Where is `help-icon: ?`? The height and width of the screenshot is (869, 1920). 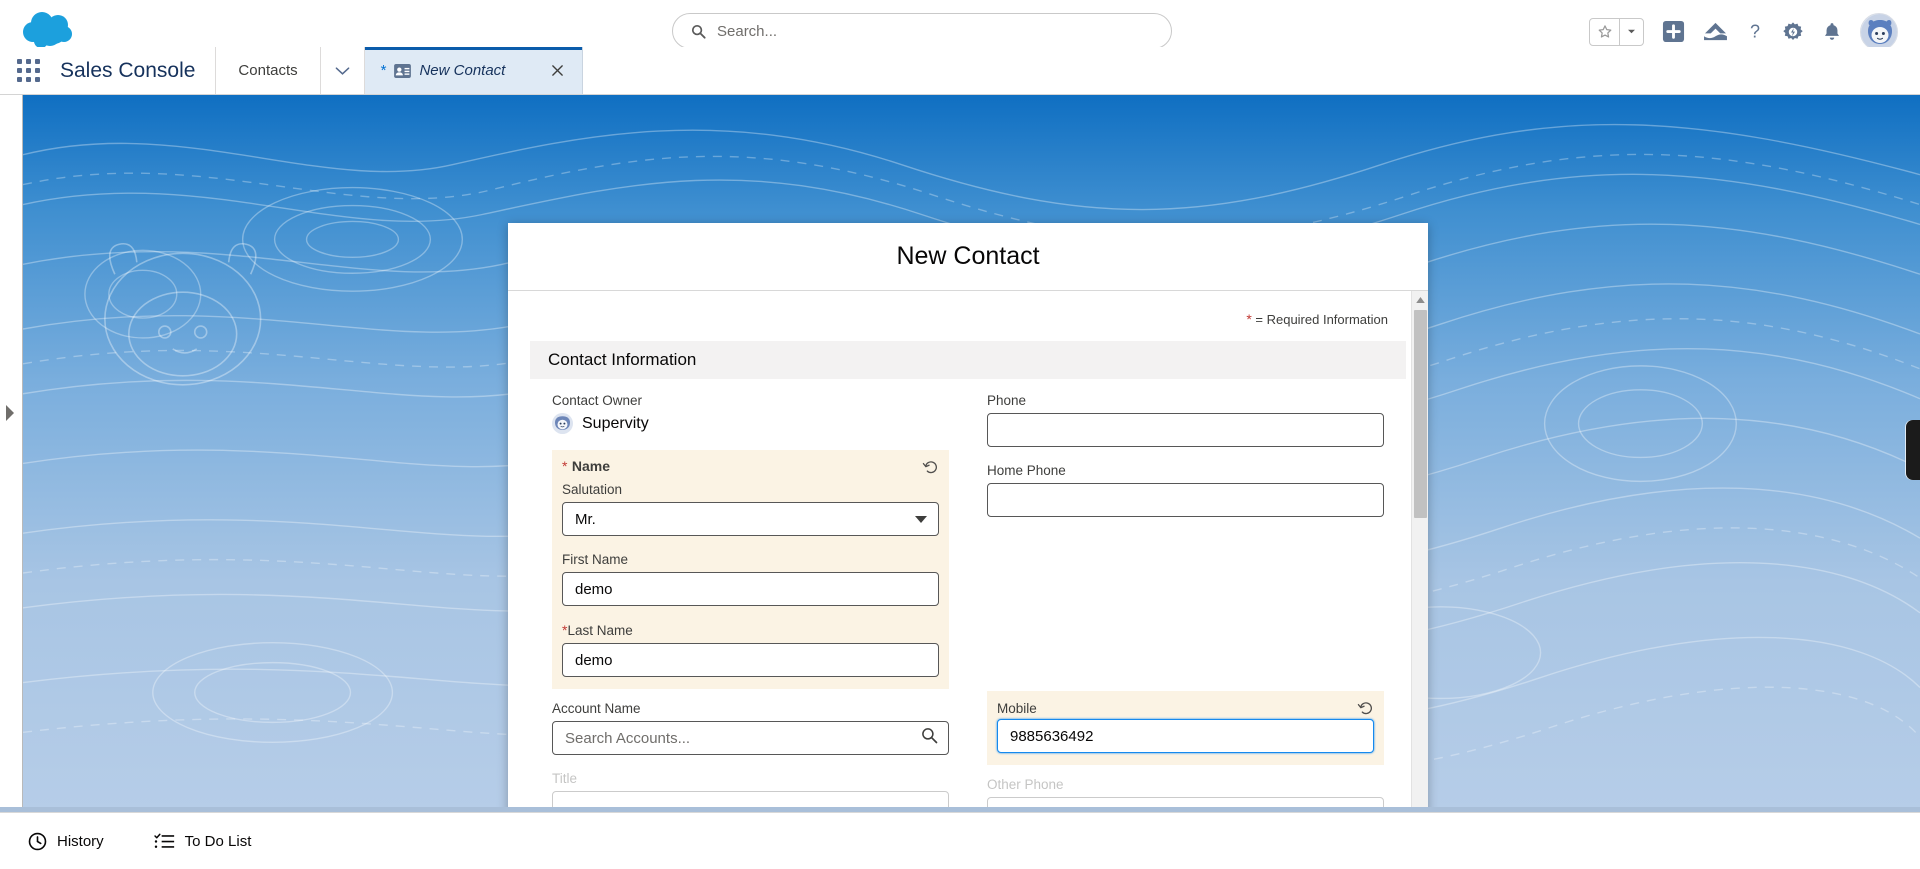
help-icon: ? is located at coordinates (1755, 32).